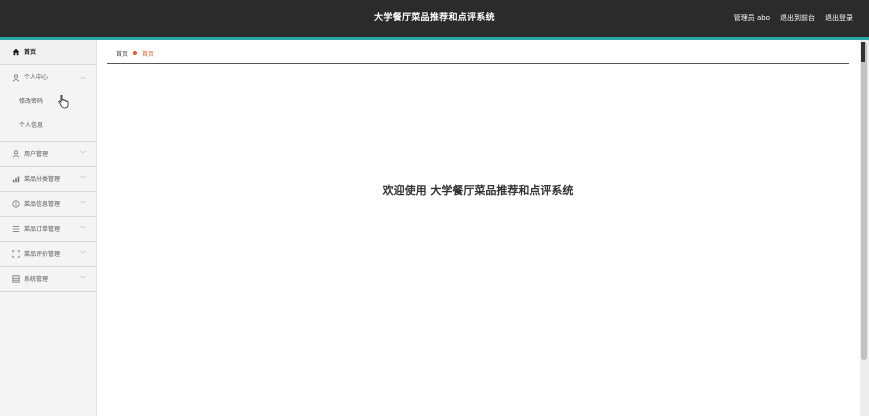 The image size is (869, 416). What do you see at coordinates (478, 63) in the screenshot?
I see `breadcrumb-divider` at bounding box center [478, 63].